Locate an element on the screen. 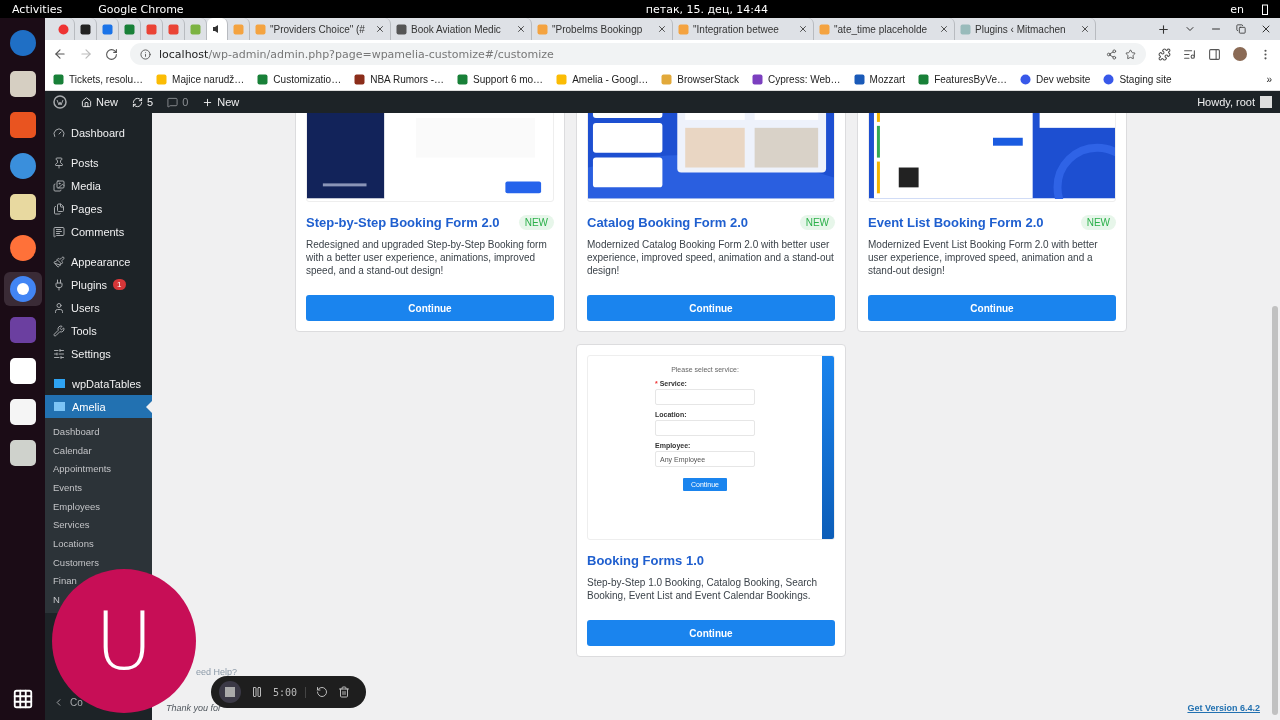 The width and height of the screenshot is (1280, 720). side-panel-icon is located at coordinates (1214, 54).